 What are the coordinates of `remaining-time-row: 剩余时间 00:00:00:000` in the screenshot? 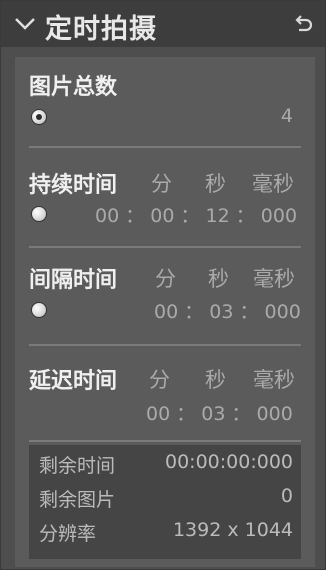 It's located at (166, 465).